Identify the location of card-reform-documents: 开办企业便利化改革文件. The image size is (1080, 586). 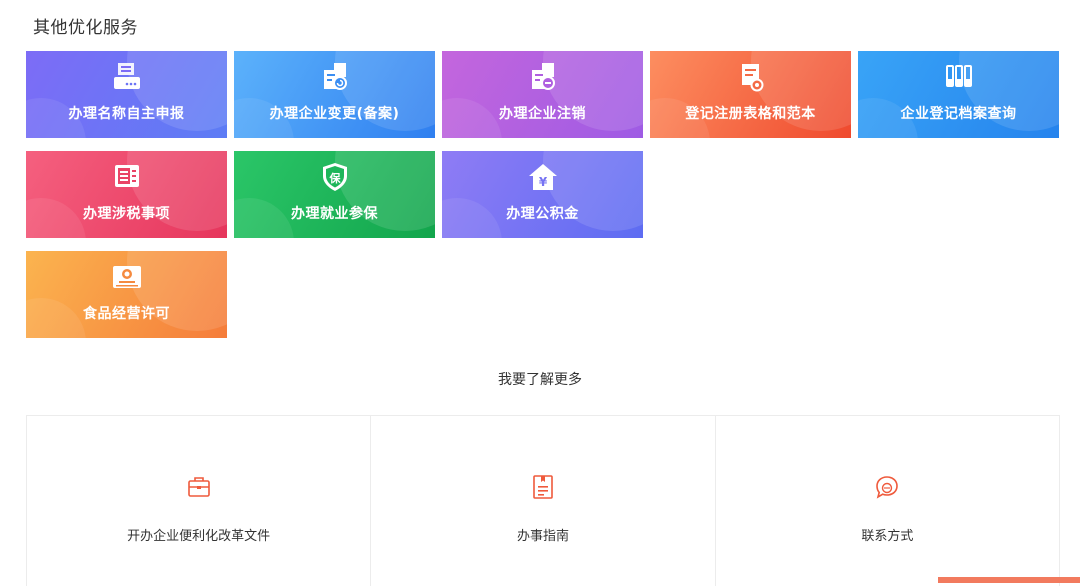
(199, 501).